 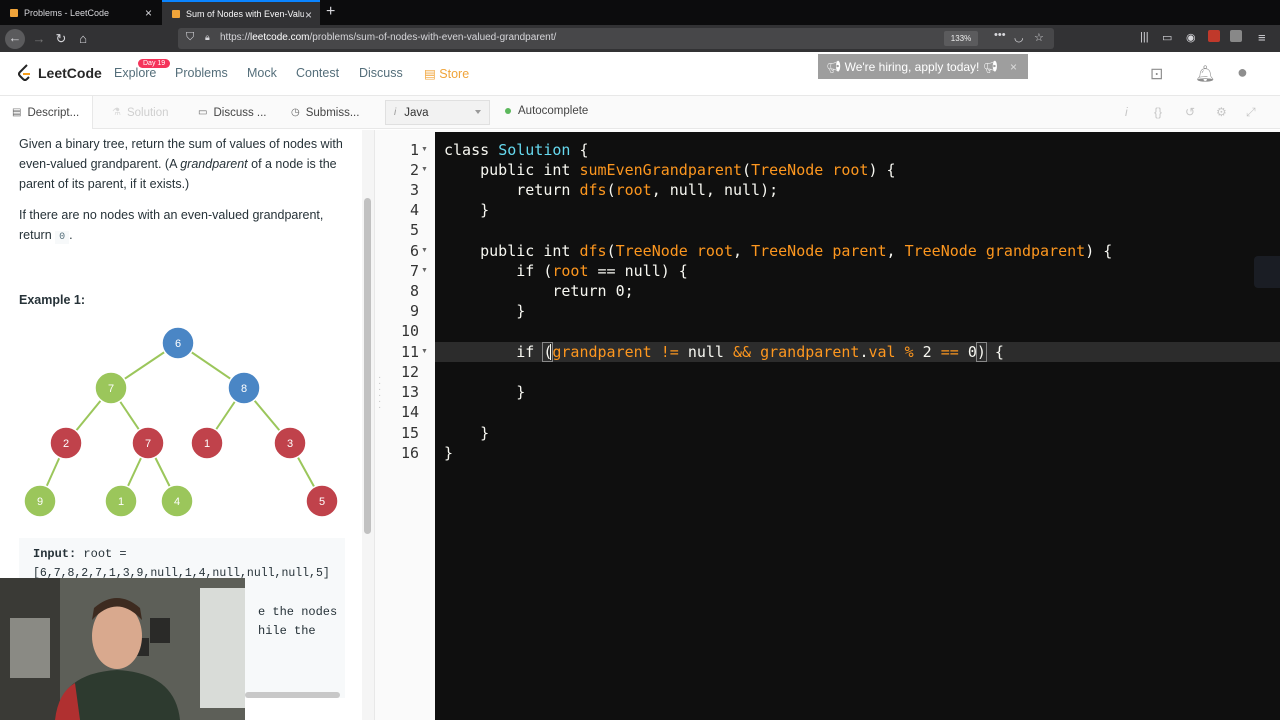 I want to click on browser-tab-active: Sum of Nodes with Even-Valued ×, so click(x=241, y=12).